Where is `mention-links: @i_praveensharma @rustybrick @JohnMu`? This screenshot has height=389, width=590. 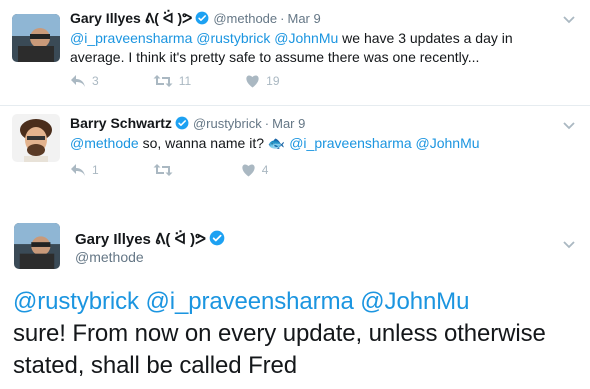
mention-links: @i_praveensharma @rustybrick @JohnMu is located at coordinates (204, 38).